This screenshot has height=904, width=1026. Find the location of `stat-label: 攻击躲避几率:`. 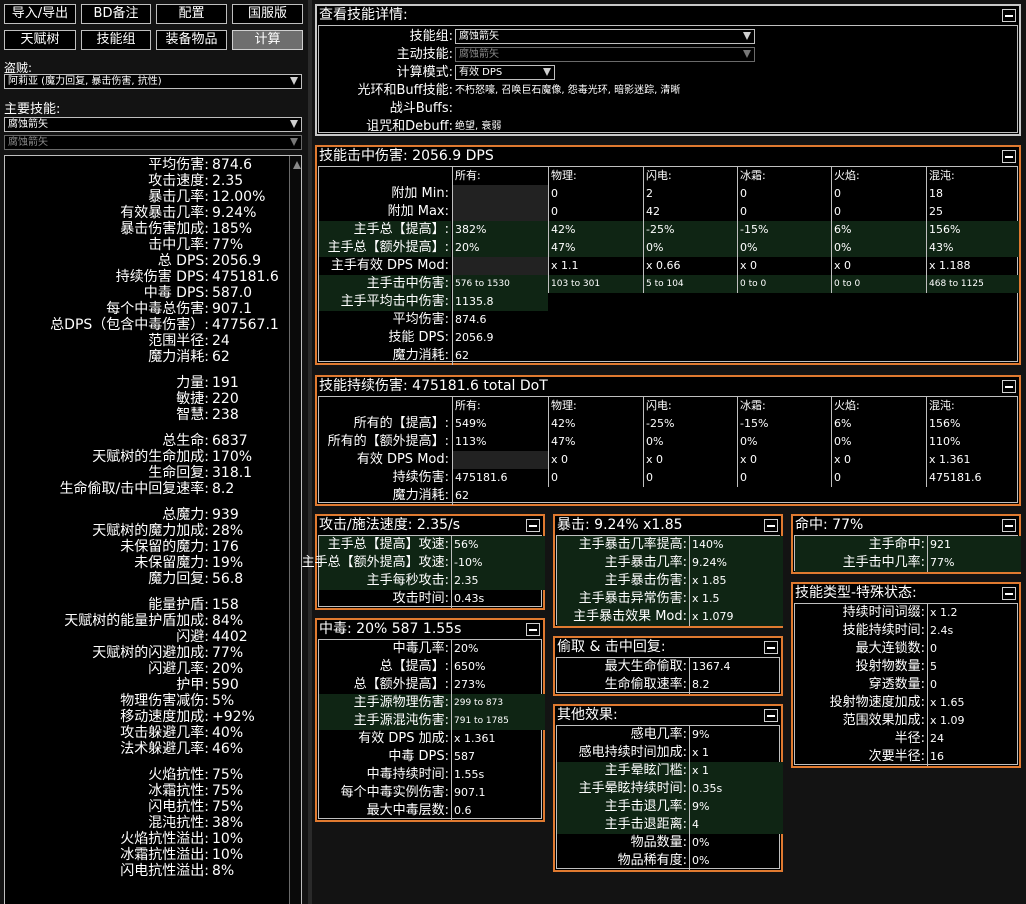

stat-label: 攻击躲避几率: is located at coordinates (164, 733).